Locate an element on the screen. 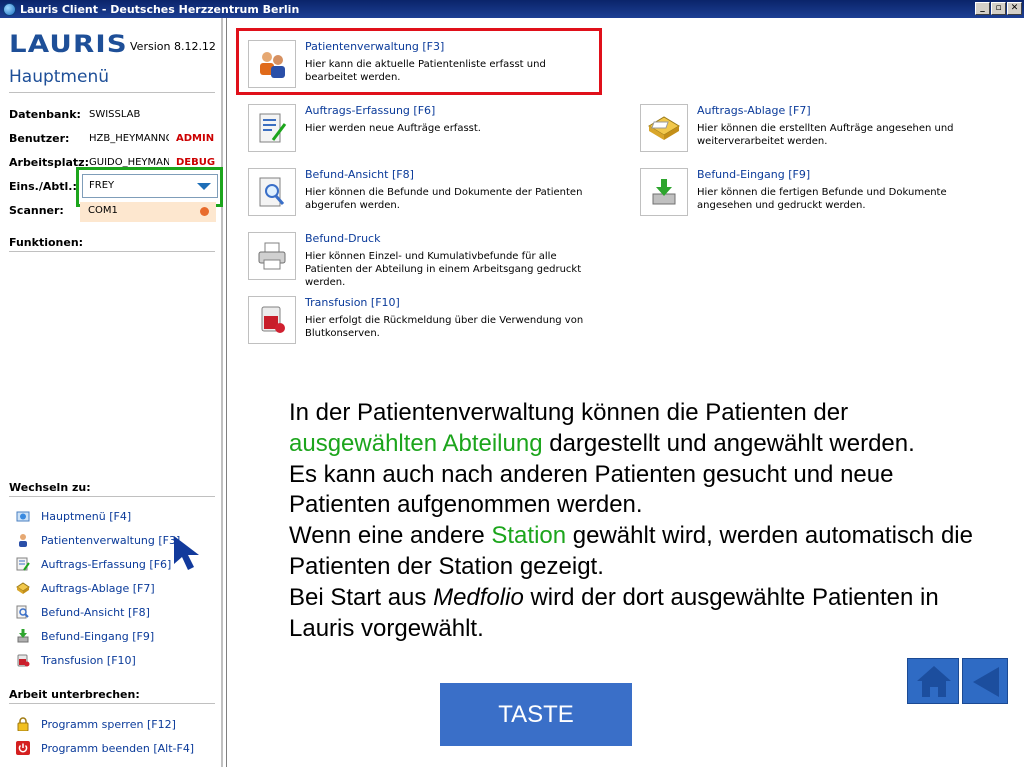  lock-icon is located at coordinates (23, 724).